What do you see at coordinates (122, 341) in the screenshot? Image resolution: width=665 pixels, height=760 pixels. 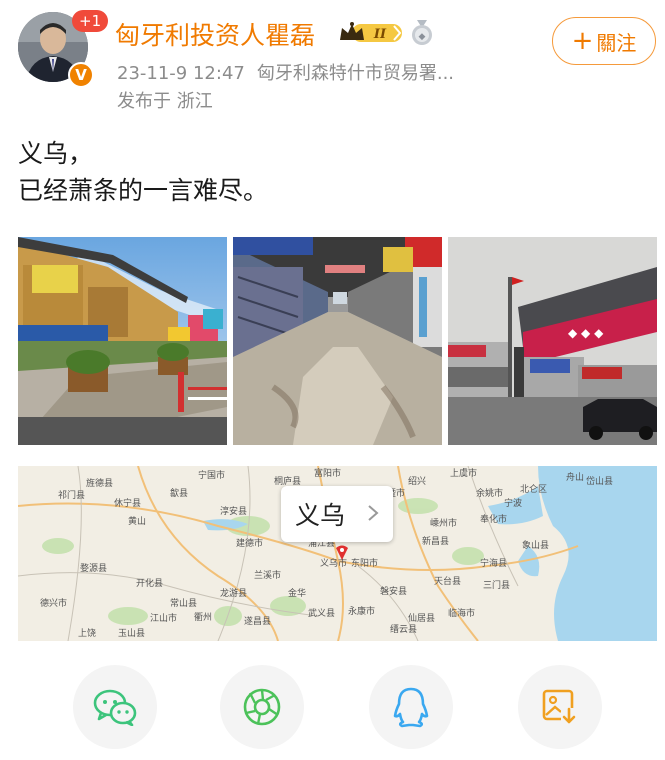 I see `post-photo-market-exterior` at bounding box center [122, 341].